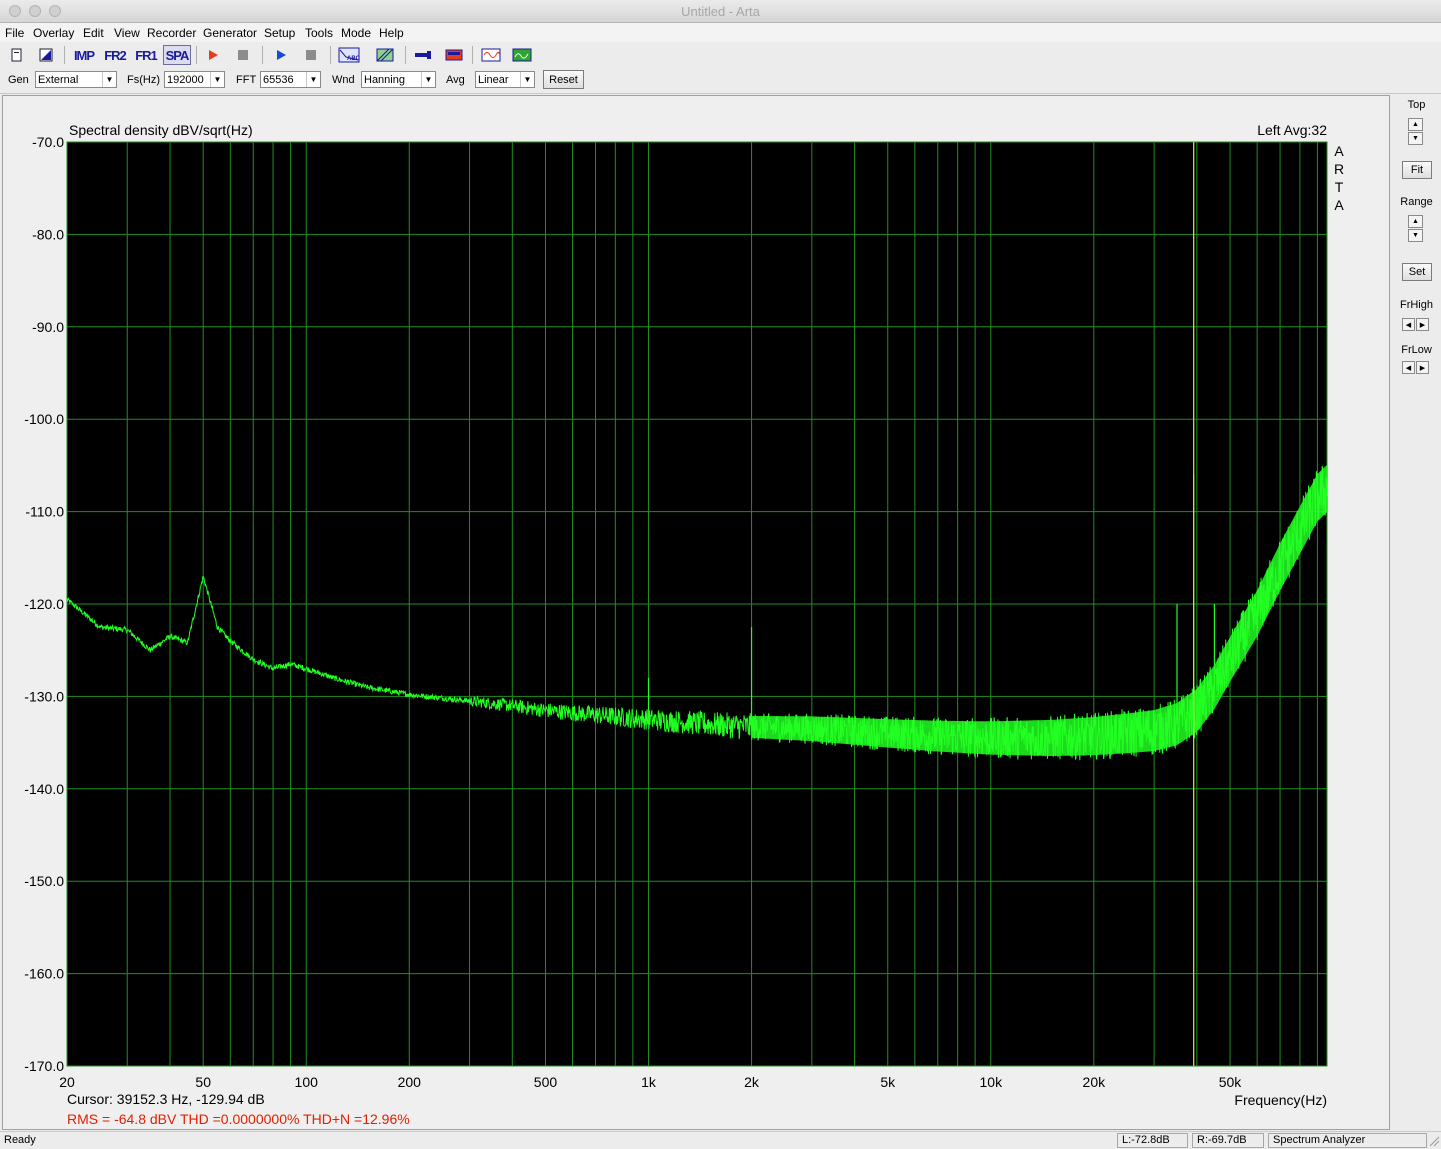  I want to click on brand-letter: R, so click(1339, 169).